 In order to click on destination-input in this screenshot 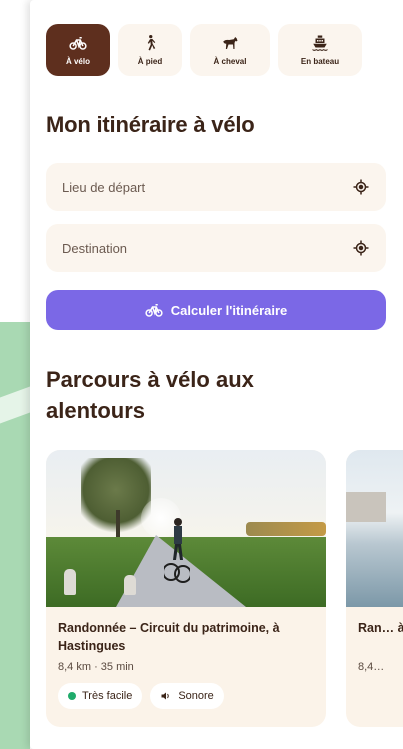, I will do `click(207, 248)`.